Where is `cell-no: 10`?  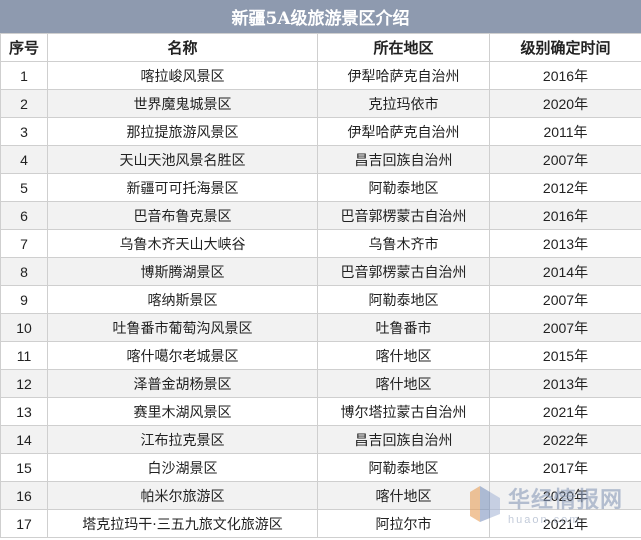
cell-no: 10 is located at coordinates (24, 327).